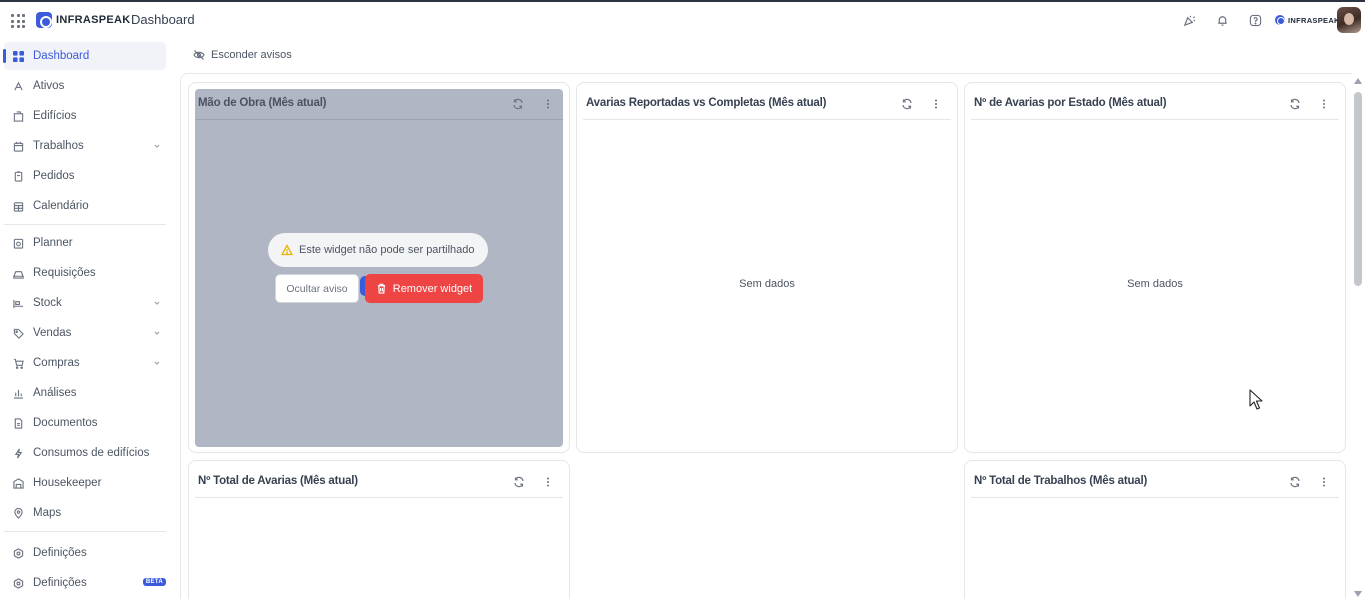 Image resolution: width=1365 pixels, height=599 pixels. Describe the element at coordinates (54, 176) in the screenshot. I see `sidebar-item-label: Pedidos` at that location.